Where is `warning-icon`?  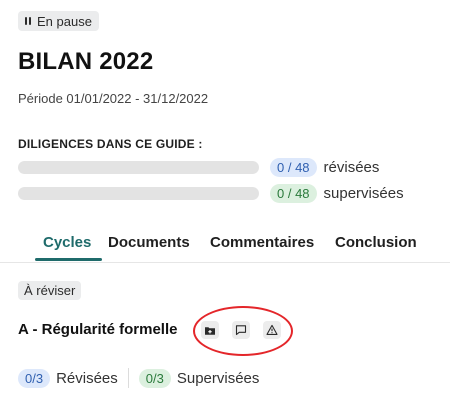
warning-icon is located at coordinates (272, 329).